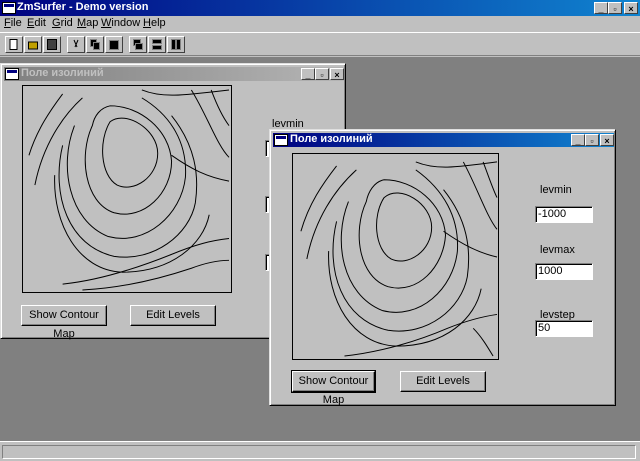 The image size is (640, 461). I want to click on paste-button, so click(114, 44).